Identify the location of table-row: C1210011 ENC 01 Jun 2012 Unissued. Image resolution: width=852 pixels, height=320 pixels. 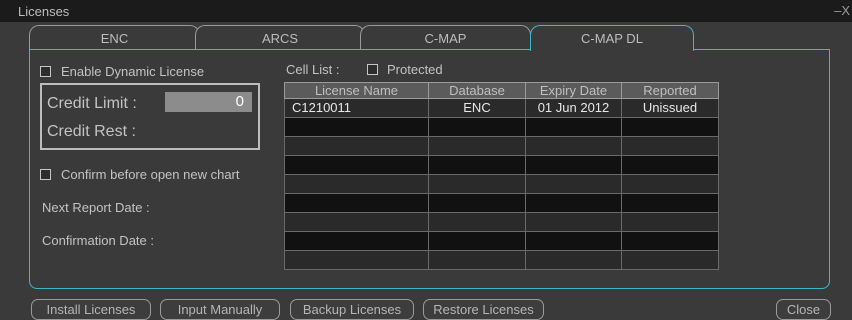
(501, 108).